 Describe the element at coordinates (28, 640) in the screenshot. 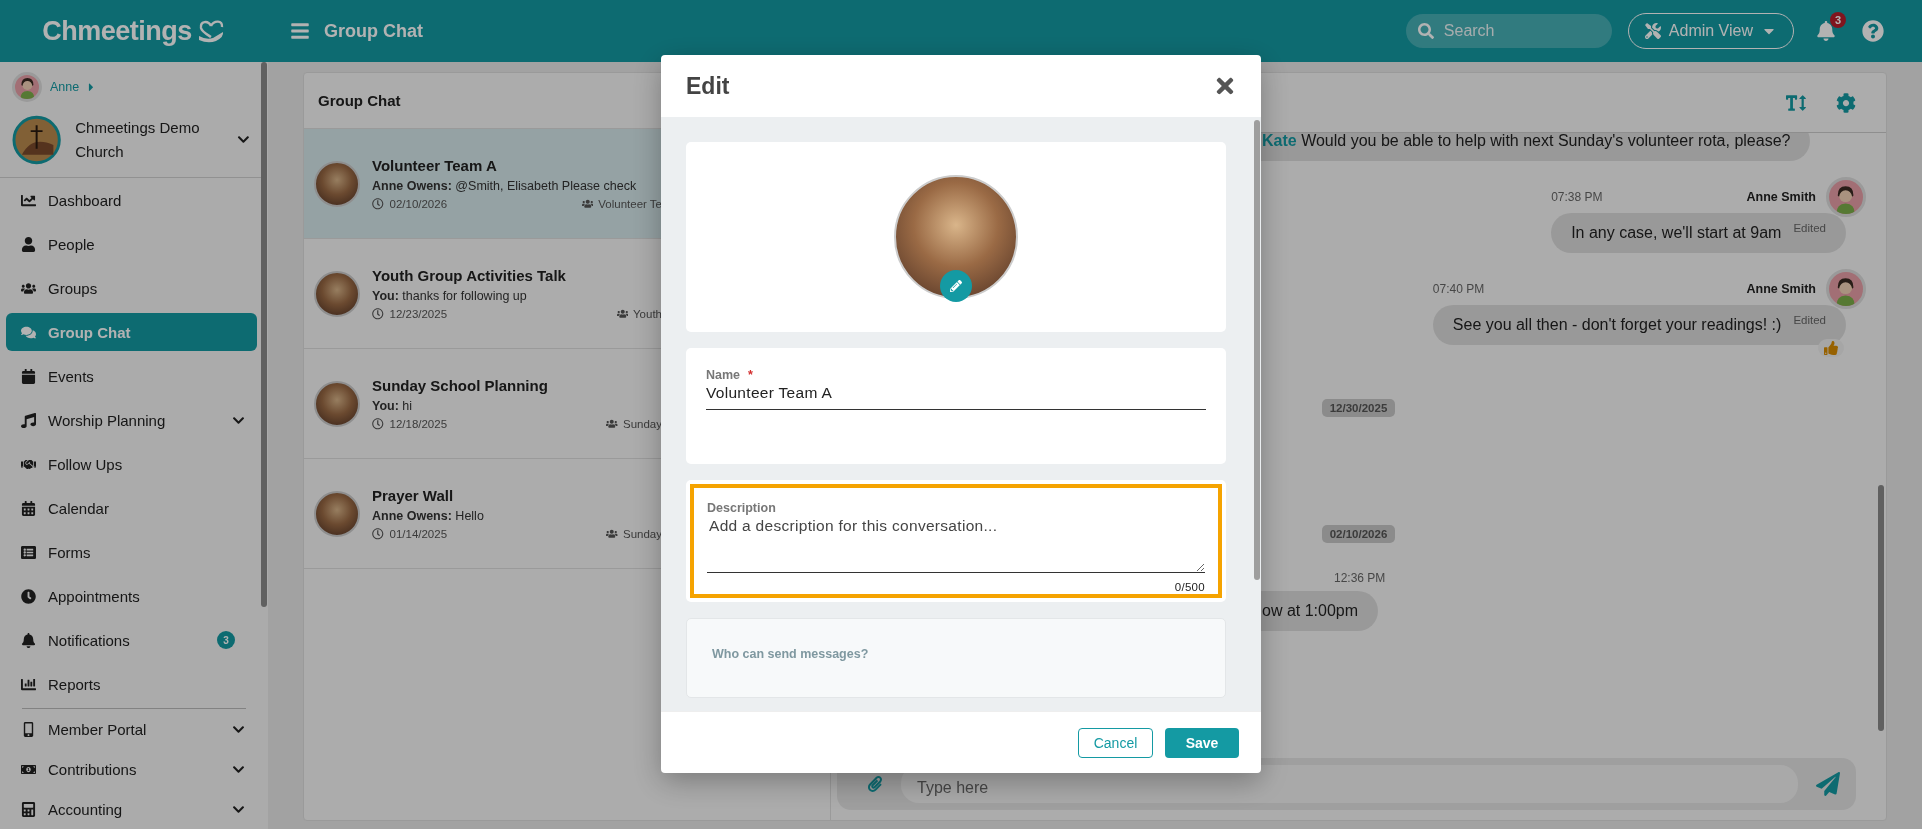

I see `bell-icon` at that location.